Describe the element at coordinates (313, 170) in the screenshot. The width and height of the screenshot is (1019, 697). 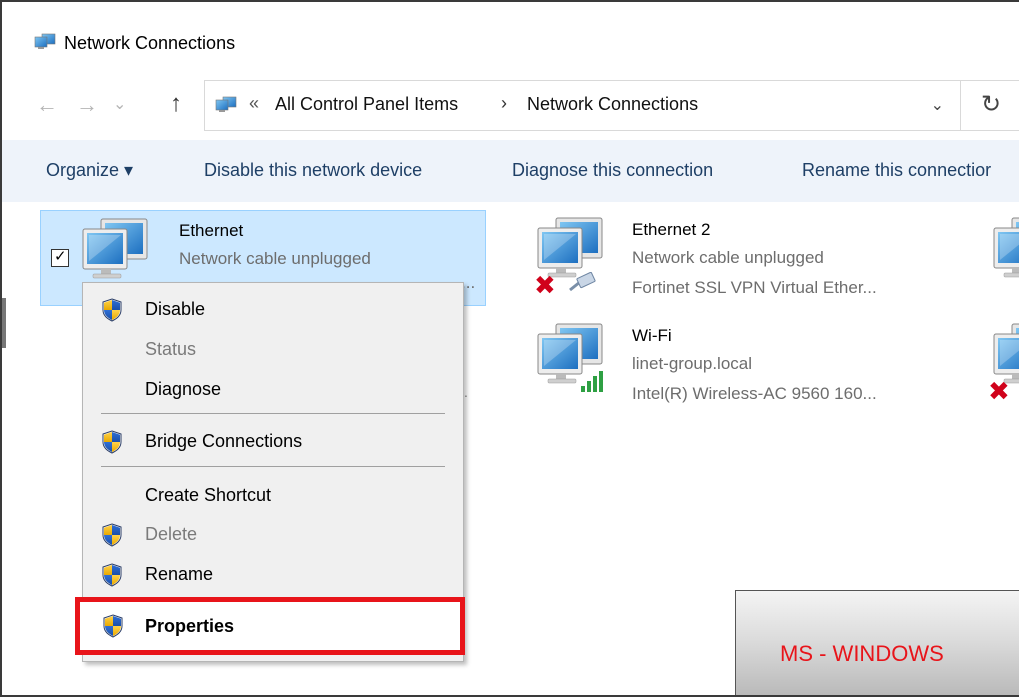
I see `disable-network-device-button: Disable this network device` at that location.